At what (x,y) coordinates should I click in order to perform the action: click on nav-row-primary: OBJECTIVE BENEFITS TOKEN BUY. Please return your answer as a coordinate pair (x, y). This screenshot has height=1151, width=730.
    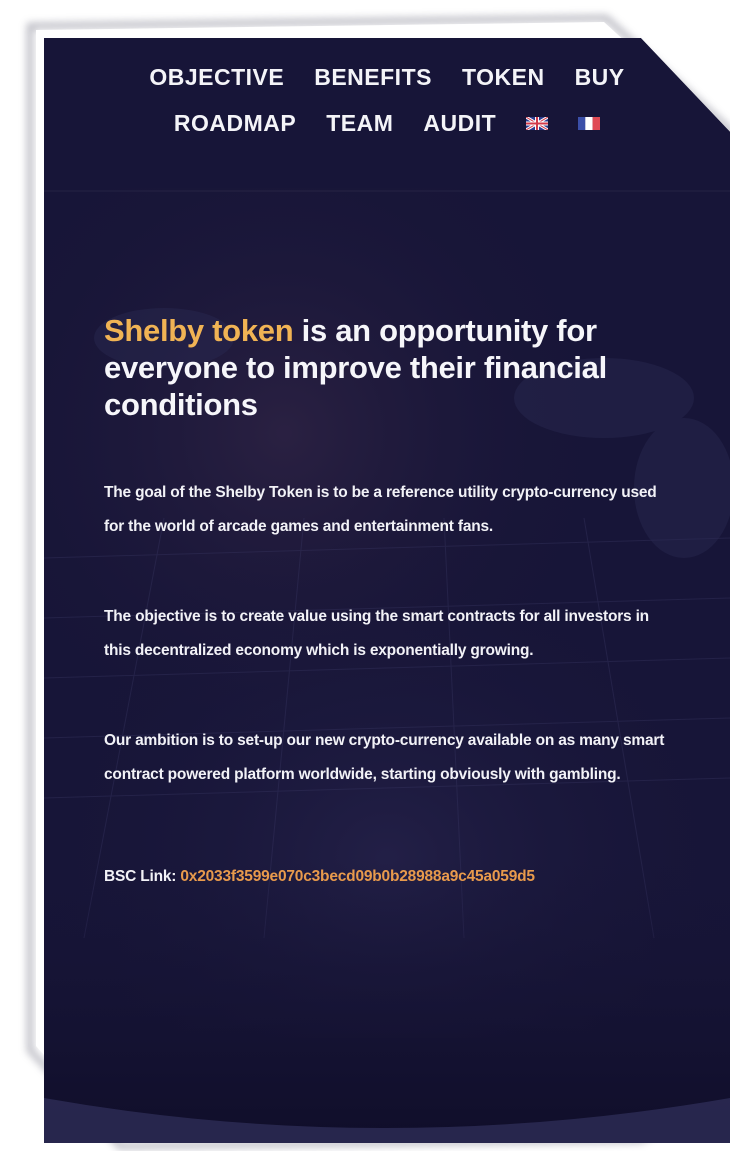
    Looking at the image, I should click on (387, 77).